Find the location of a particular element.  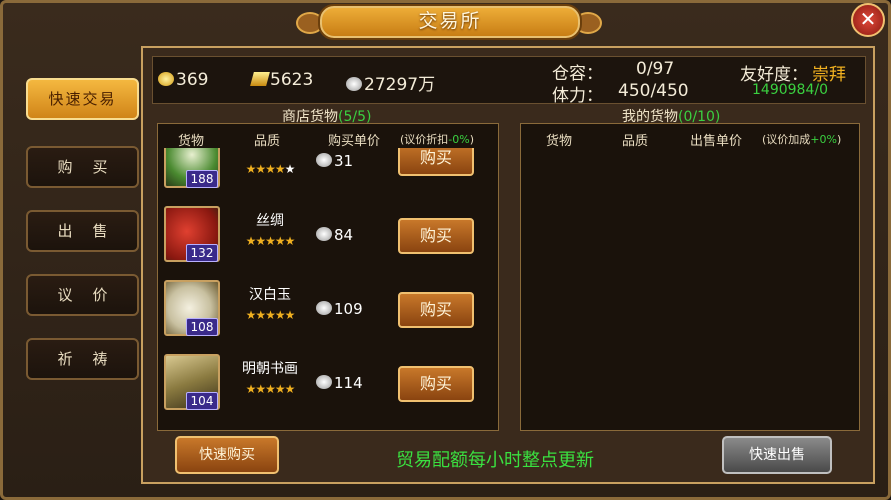

shop-item-row: 188 ★★★★★ 31 购买 is located at coordinates (329, 169).